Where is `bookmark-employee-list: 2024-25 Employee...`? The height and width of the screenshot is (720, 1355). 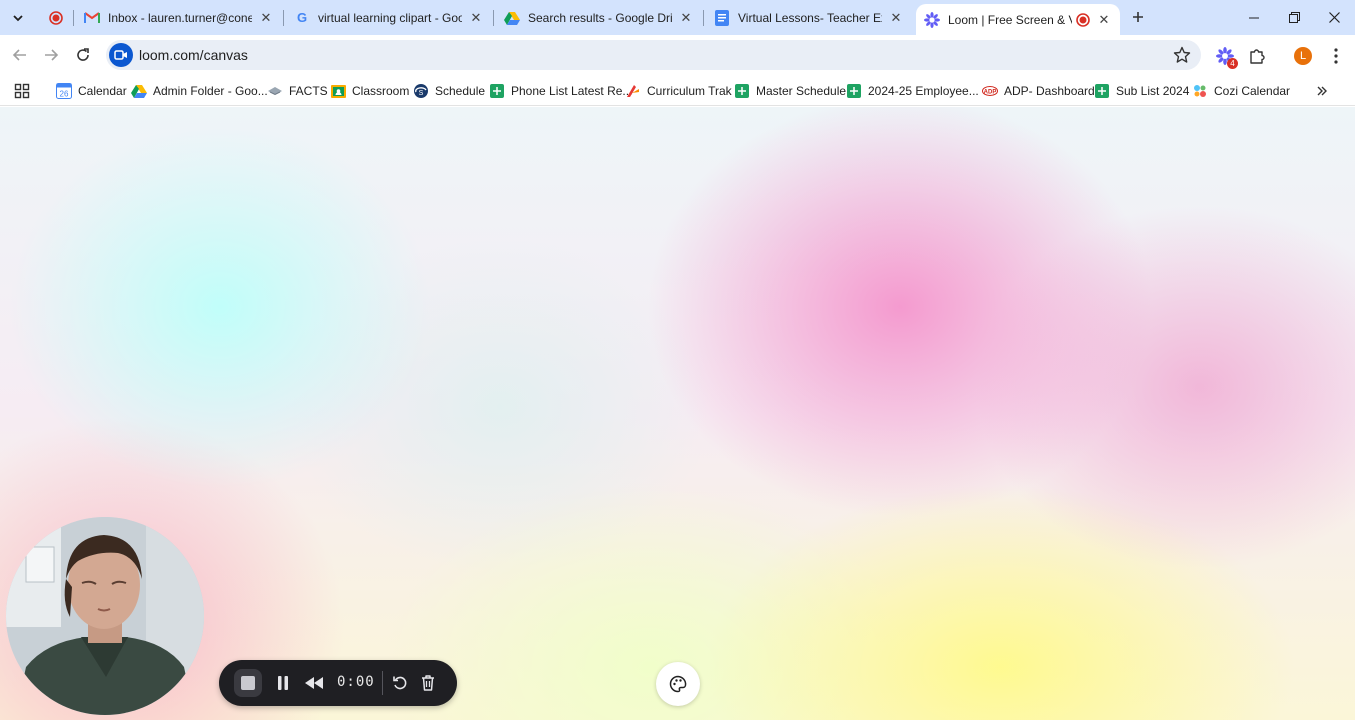 bookmark-employee-list: 2024-25 Employee... is located at coordinates (912, 91).